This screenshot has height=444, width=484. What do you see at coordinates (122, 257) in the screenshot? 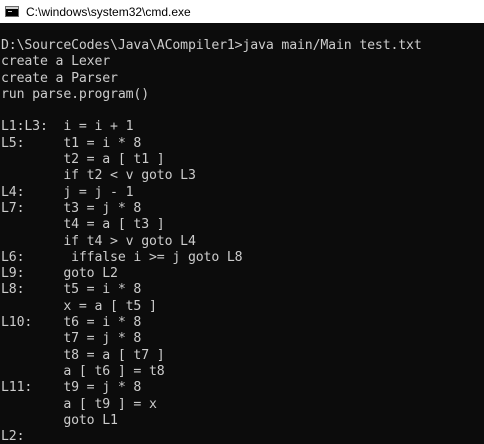
I see `console-line: L6: iffalse i >= j goto L8` at bounding box center [122, 257].